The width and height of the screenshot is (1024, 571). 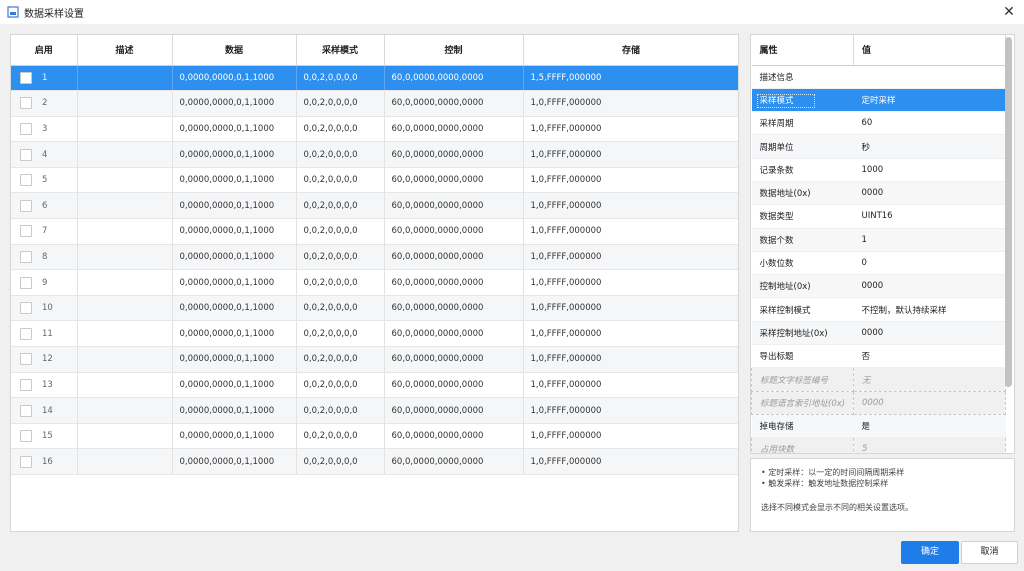 I want to click on property-value: 否, so click(x=929, y=356).